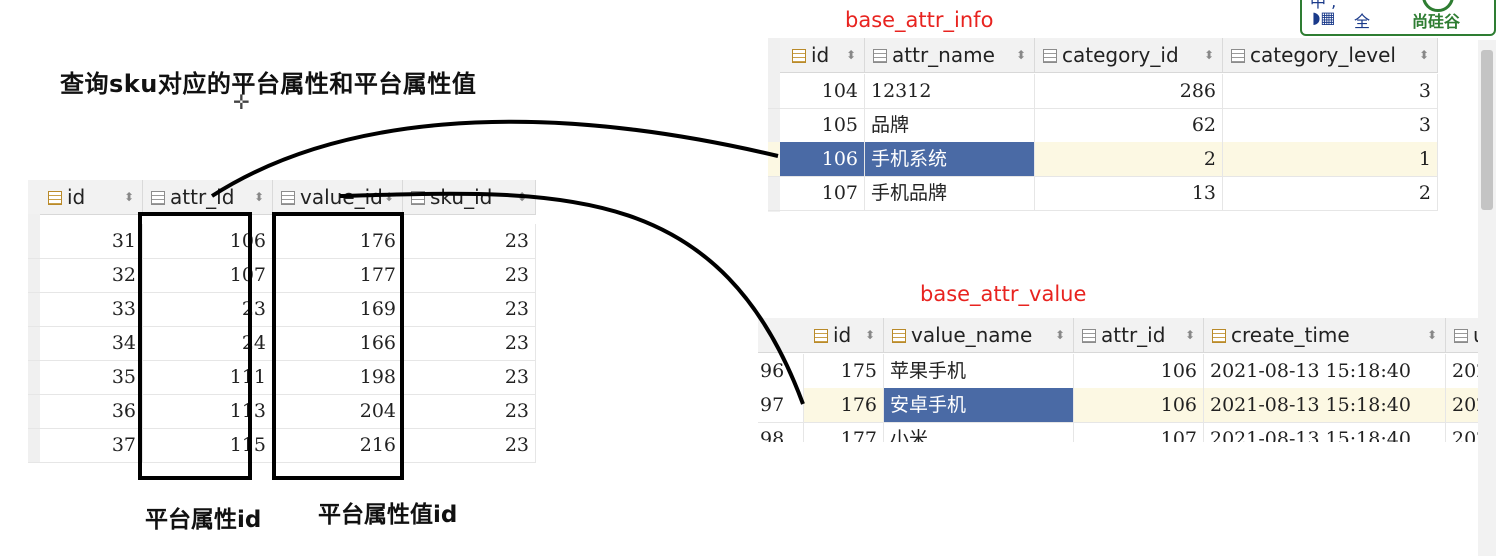 The height and width of the screenshot is (556, 1496). I want to click on table-row: 98 177 小米 107 2021-08-13 15:18:40 202, so click(1118, 432).